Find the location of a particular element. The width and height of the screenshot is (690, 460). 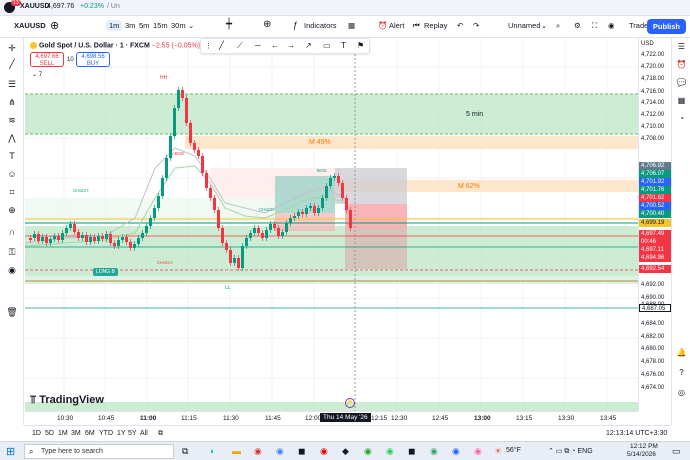

chart-type-icon: ┿ is located at coordinates (229, 24).